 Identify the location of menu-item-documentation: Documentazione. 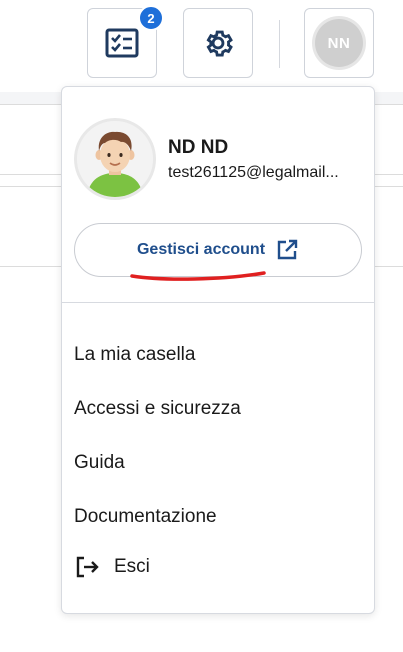
(145, 517).